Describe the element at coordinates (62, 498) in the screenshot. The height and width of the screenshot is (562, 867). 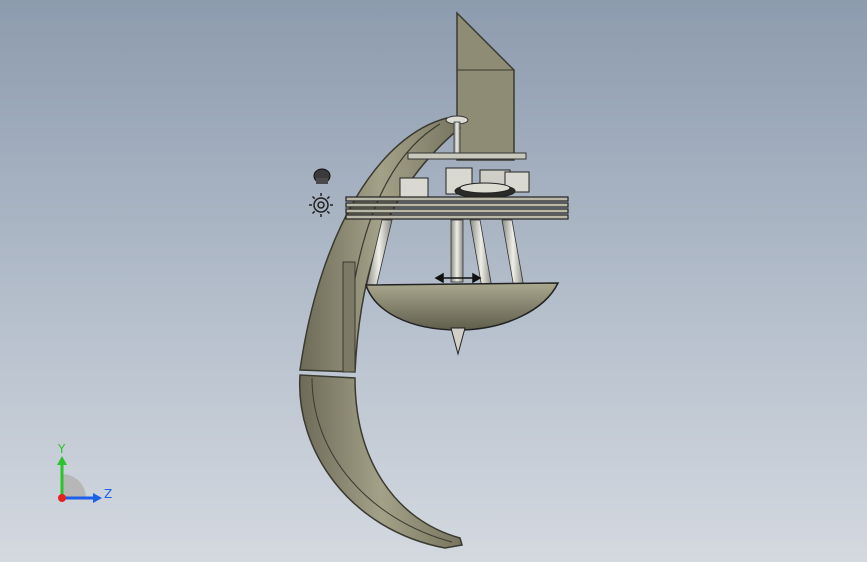
I see `x-axis-dot` at that location.